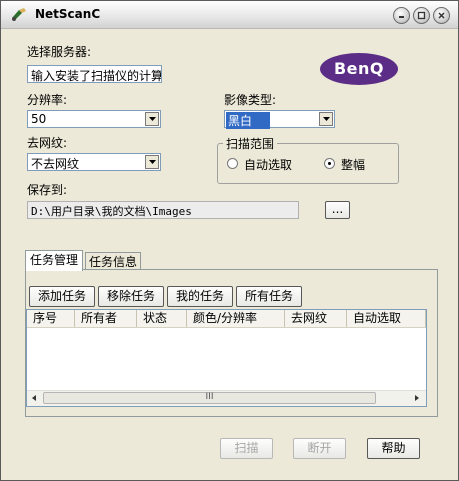 This screenshot has height=481, width=459. I want to click on window-title: NetScanC, so click(68, 14).